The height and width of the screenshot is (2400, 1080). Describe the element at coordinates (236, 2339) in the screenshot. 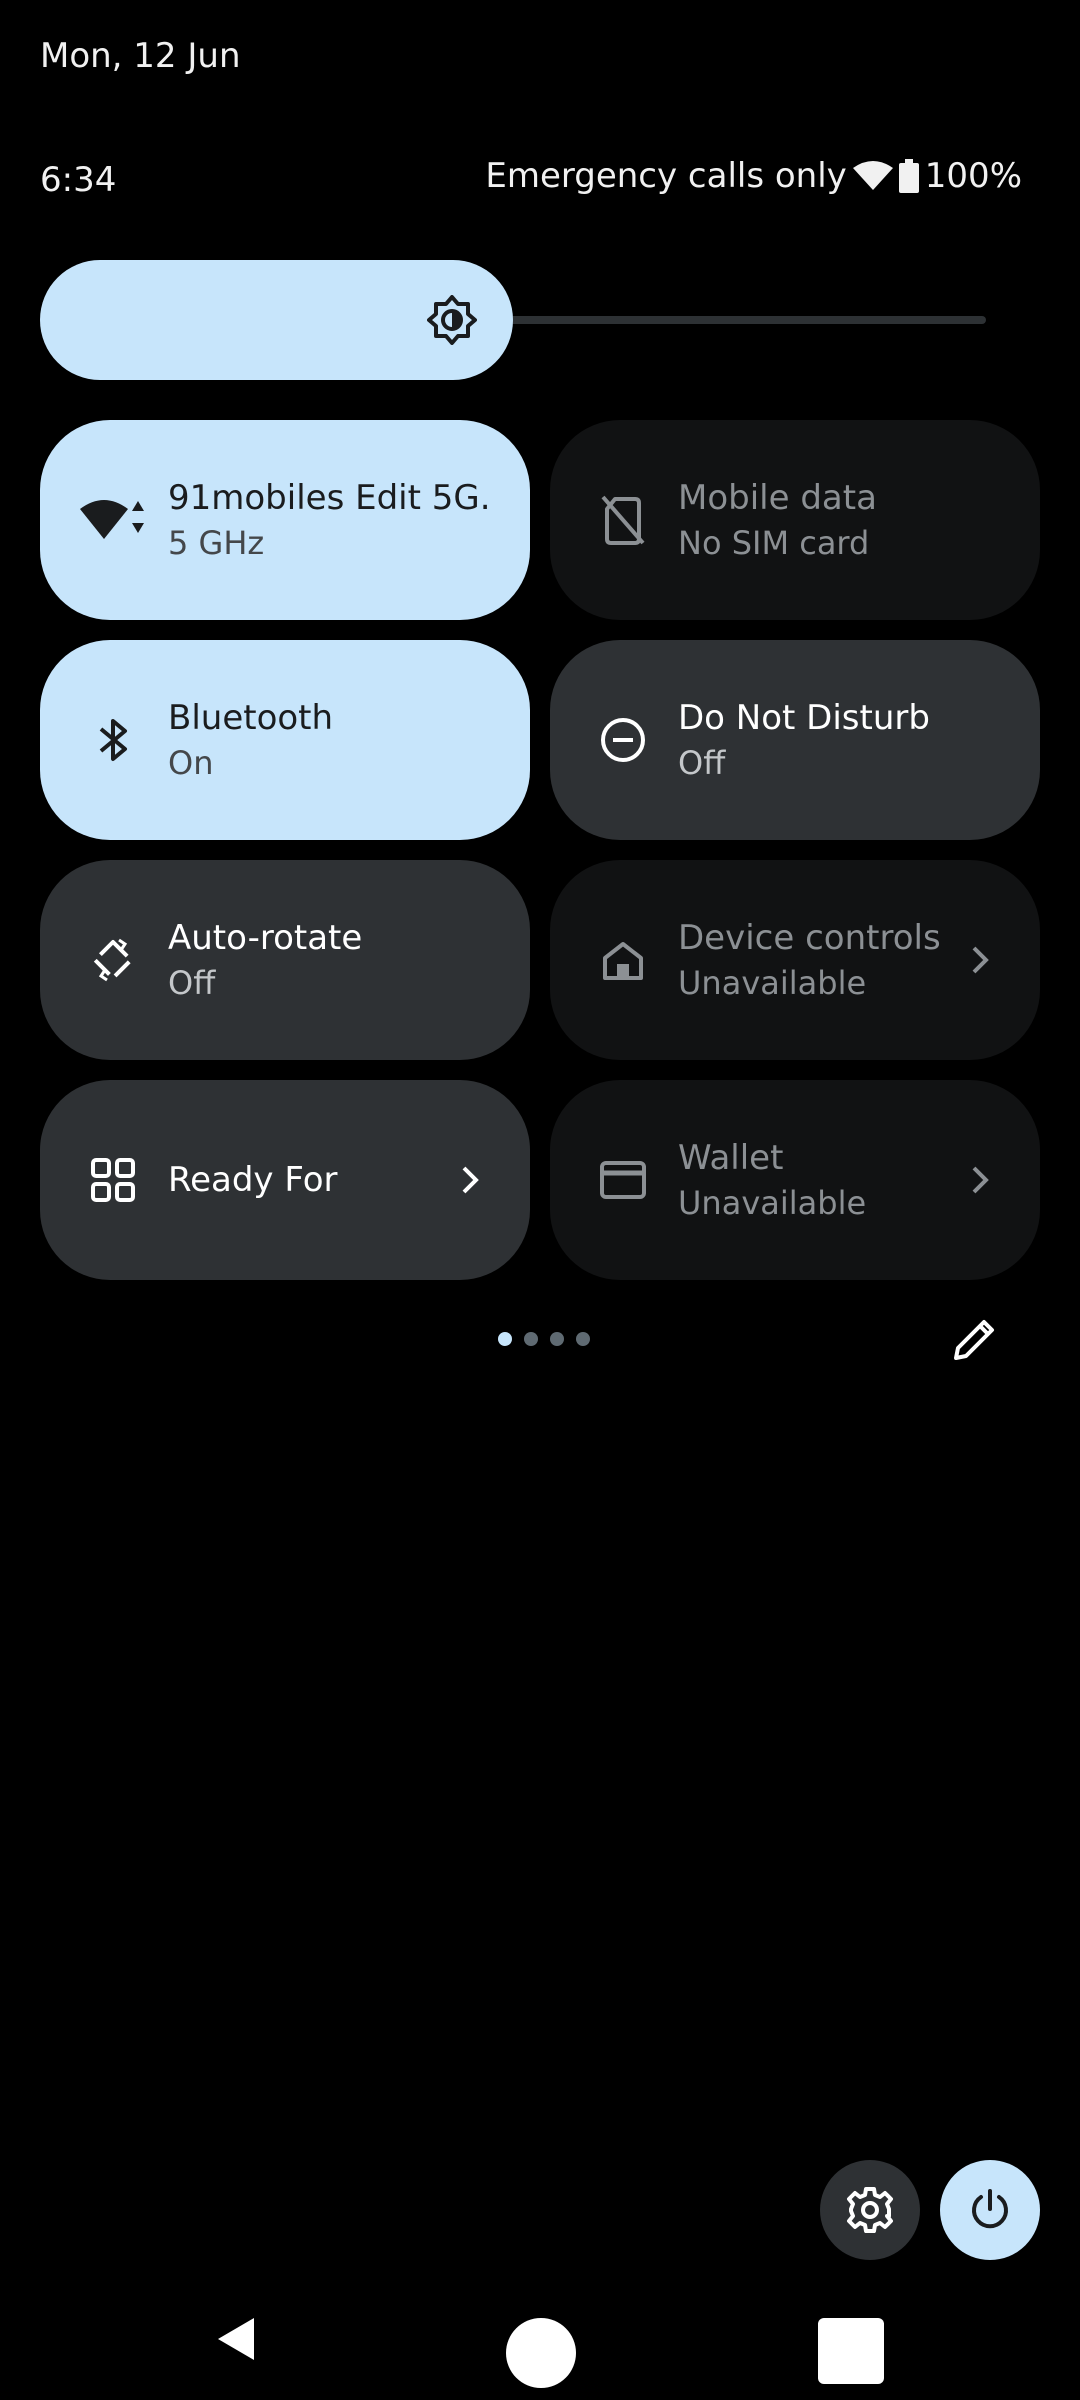

I see `back-nav-icon` at that location.